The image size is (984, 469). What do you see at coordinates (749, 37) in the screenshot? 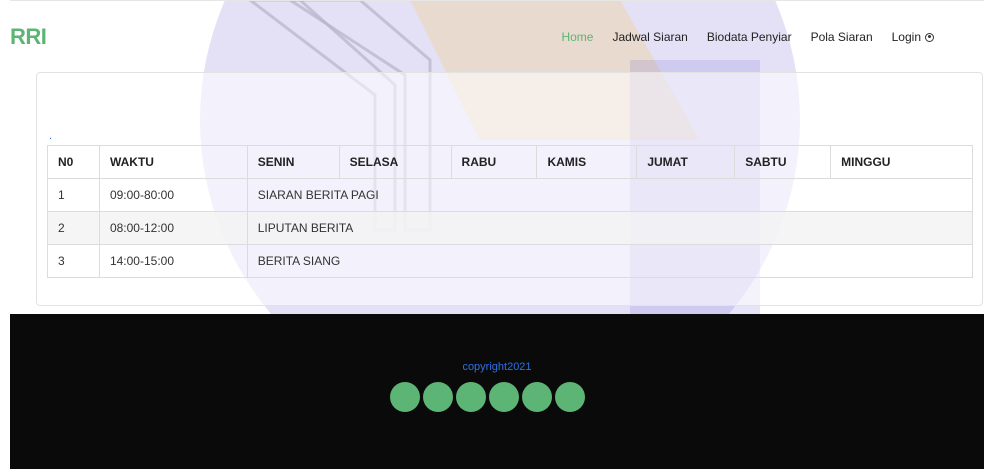
I see `nav-biodata-penyiar: Biodata Penyiar` at bounding box center [749, 37].